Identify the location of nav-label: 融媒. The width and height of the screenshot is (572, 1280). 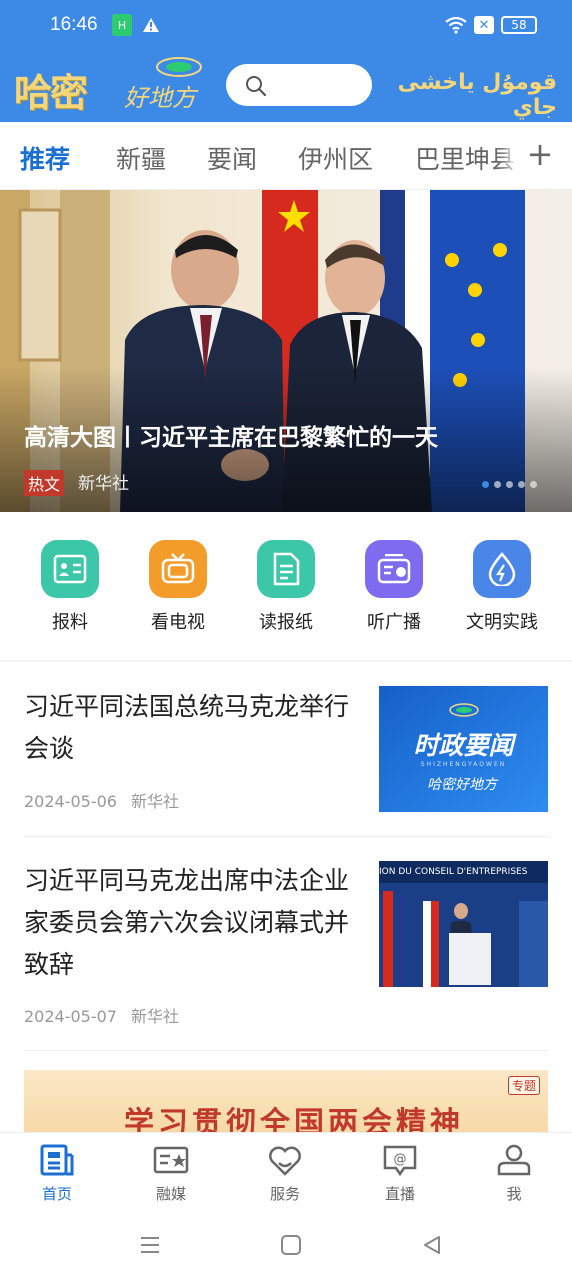
(170, 1194).